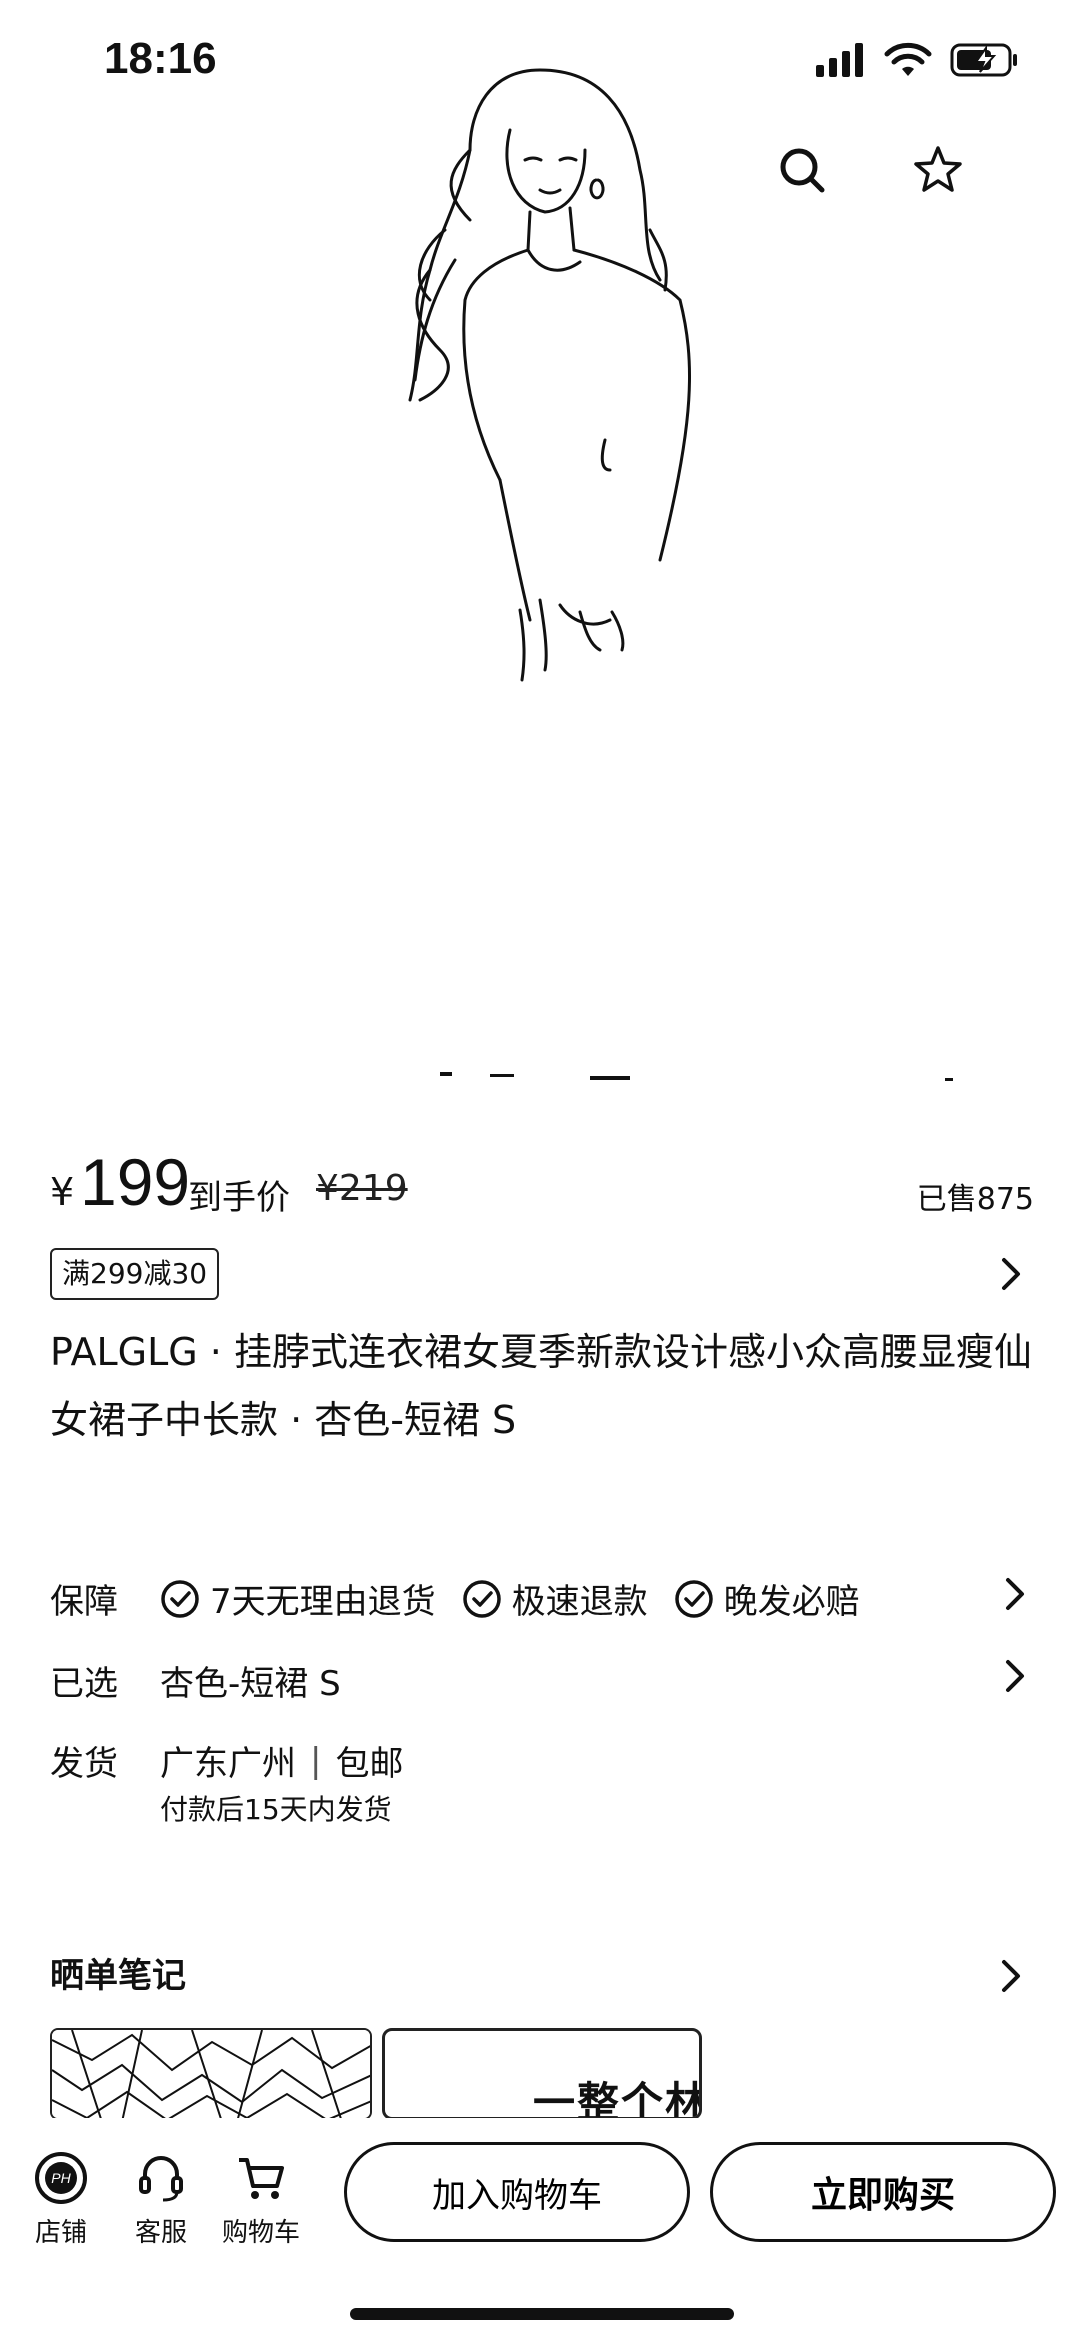 The height and width of the screenshot is (2336, 1080). I want to click on selected-label: 已选, so click(84, 1684).